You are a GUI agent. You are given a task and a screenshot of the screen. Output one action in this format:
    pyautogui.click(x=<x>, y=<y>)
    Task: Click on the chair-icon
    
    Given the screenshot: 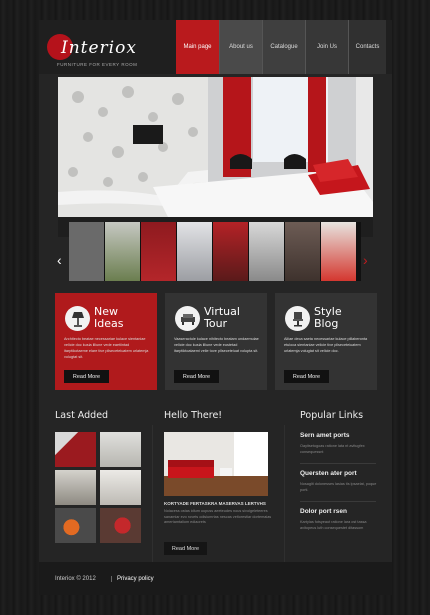 What is the action you would take?
    pyautogui.click(x=297, y=318)
    